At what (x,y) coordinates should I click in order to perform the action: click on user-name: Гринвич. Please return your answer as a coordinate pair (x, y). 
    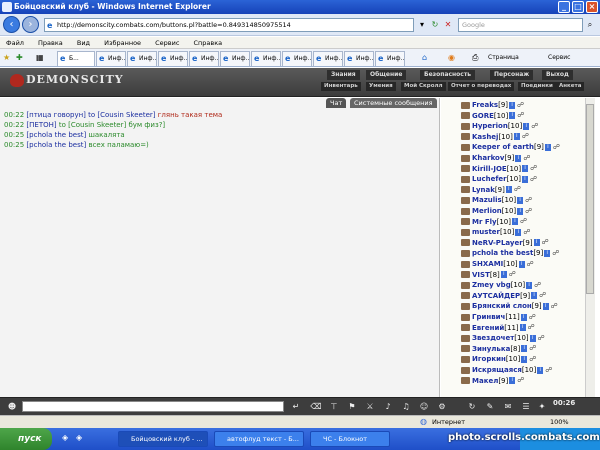
    Looking at the image, I should click on (488, 317).